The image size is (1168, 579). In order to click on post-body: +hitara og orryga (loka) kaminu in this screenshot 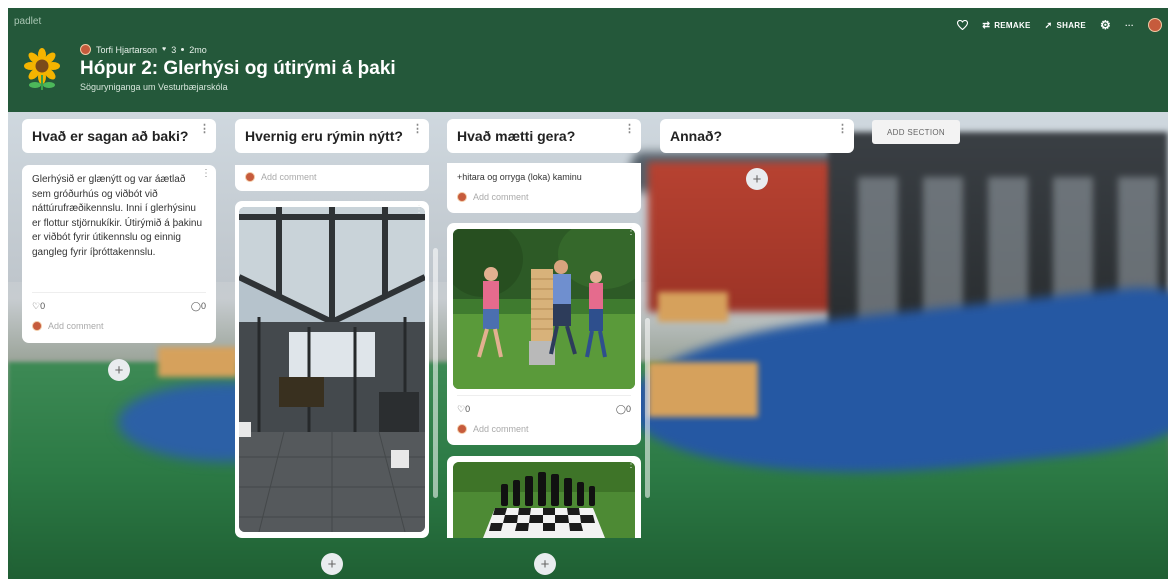, I will do `click(519, 177)`.